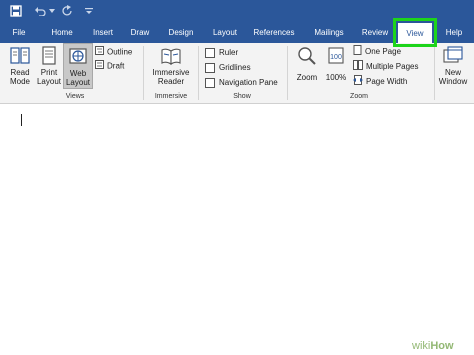 This screenshot has height=355, width=474. Describe the element at coordinates (120, 52) in the screenshot. I see `outline-label: Outline` at that location.